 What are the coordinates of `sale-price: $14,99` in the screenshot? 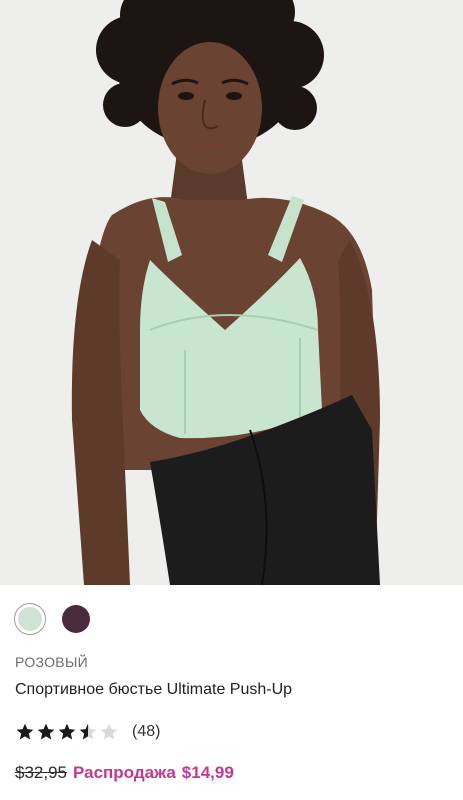 It's located at (207, 772).